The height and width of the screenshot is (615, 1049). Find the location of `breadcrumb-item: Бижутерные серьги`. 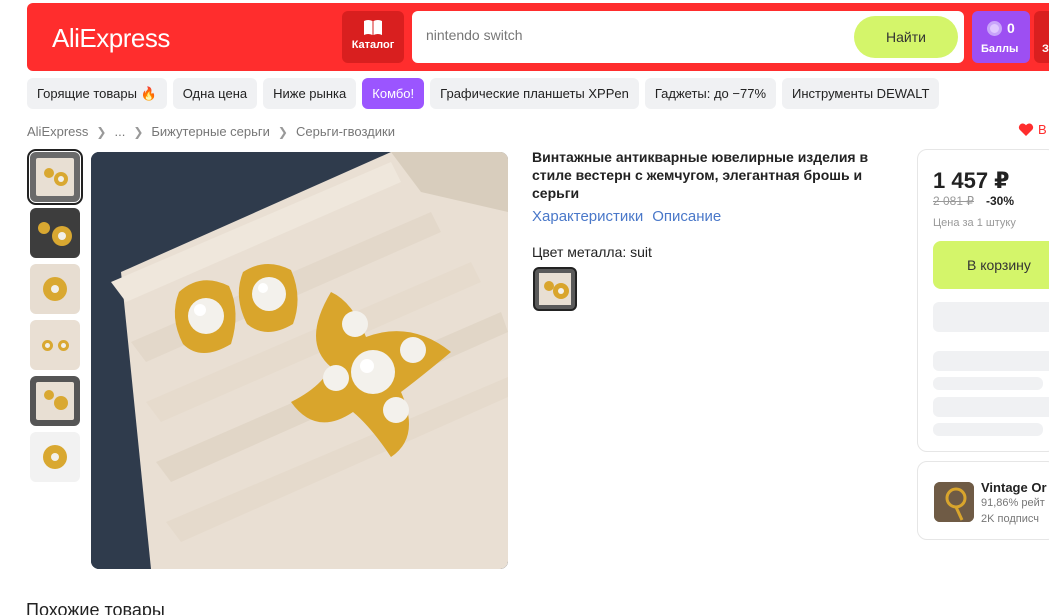

breadcrumb-item: Бижутерные серьги is located at coordinates (210, 131).